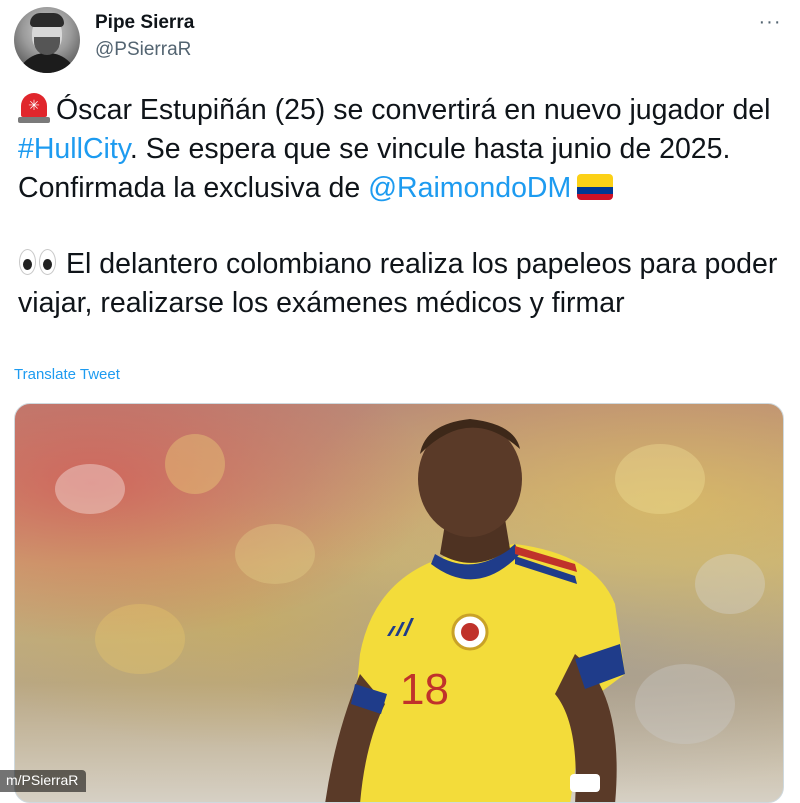 This screenshot has height=803, width=800. What do you see at coordinates (47, 46) in the screenshot?
I see `avatar-beard-shape` at bounding box center [47, 46].